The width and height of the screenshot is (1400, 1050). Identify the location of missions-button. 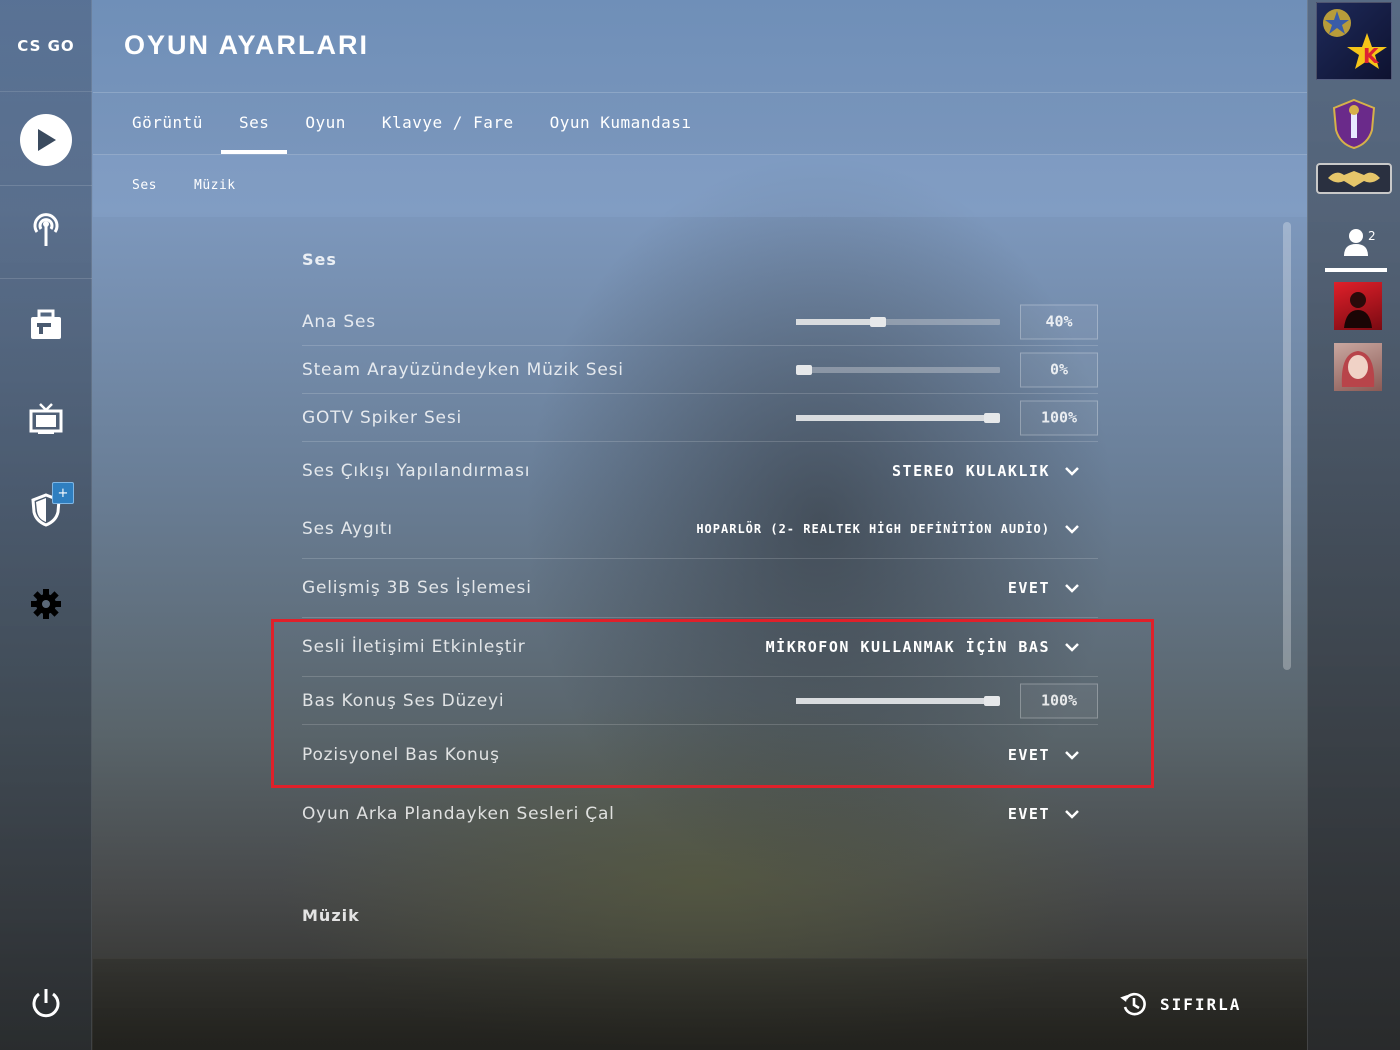
(46, 510).